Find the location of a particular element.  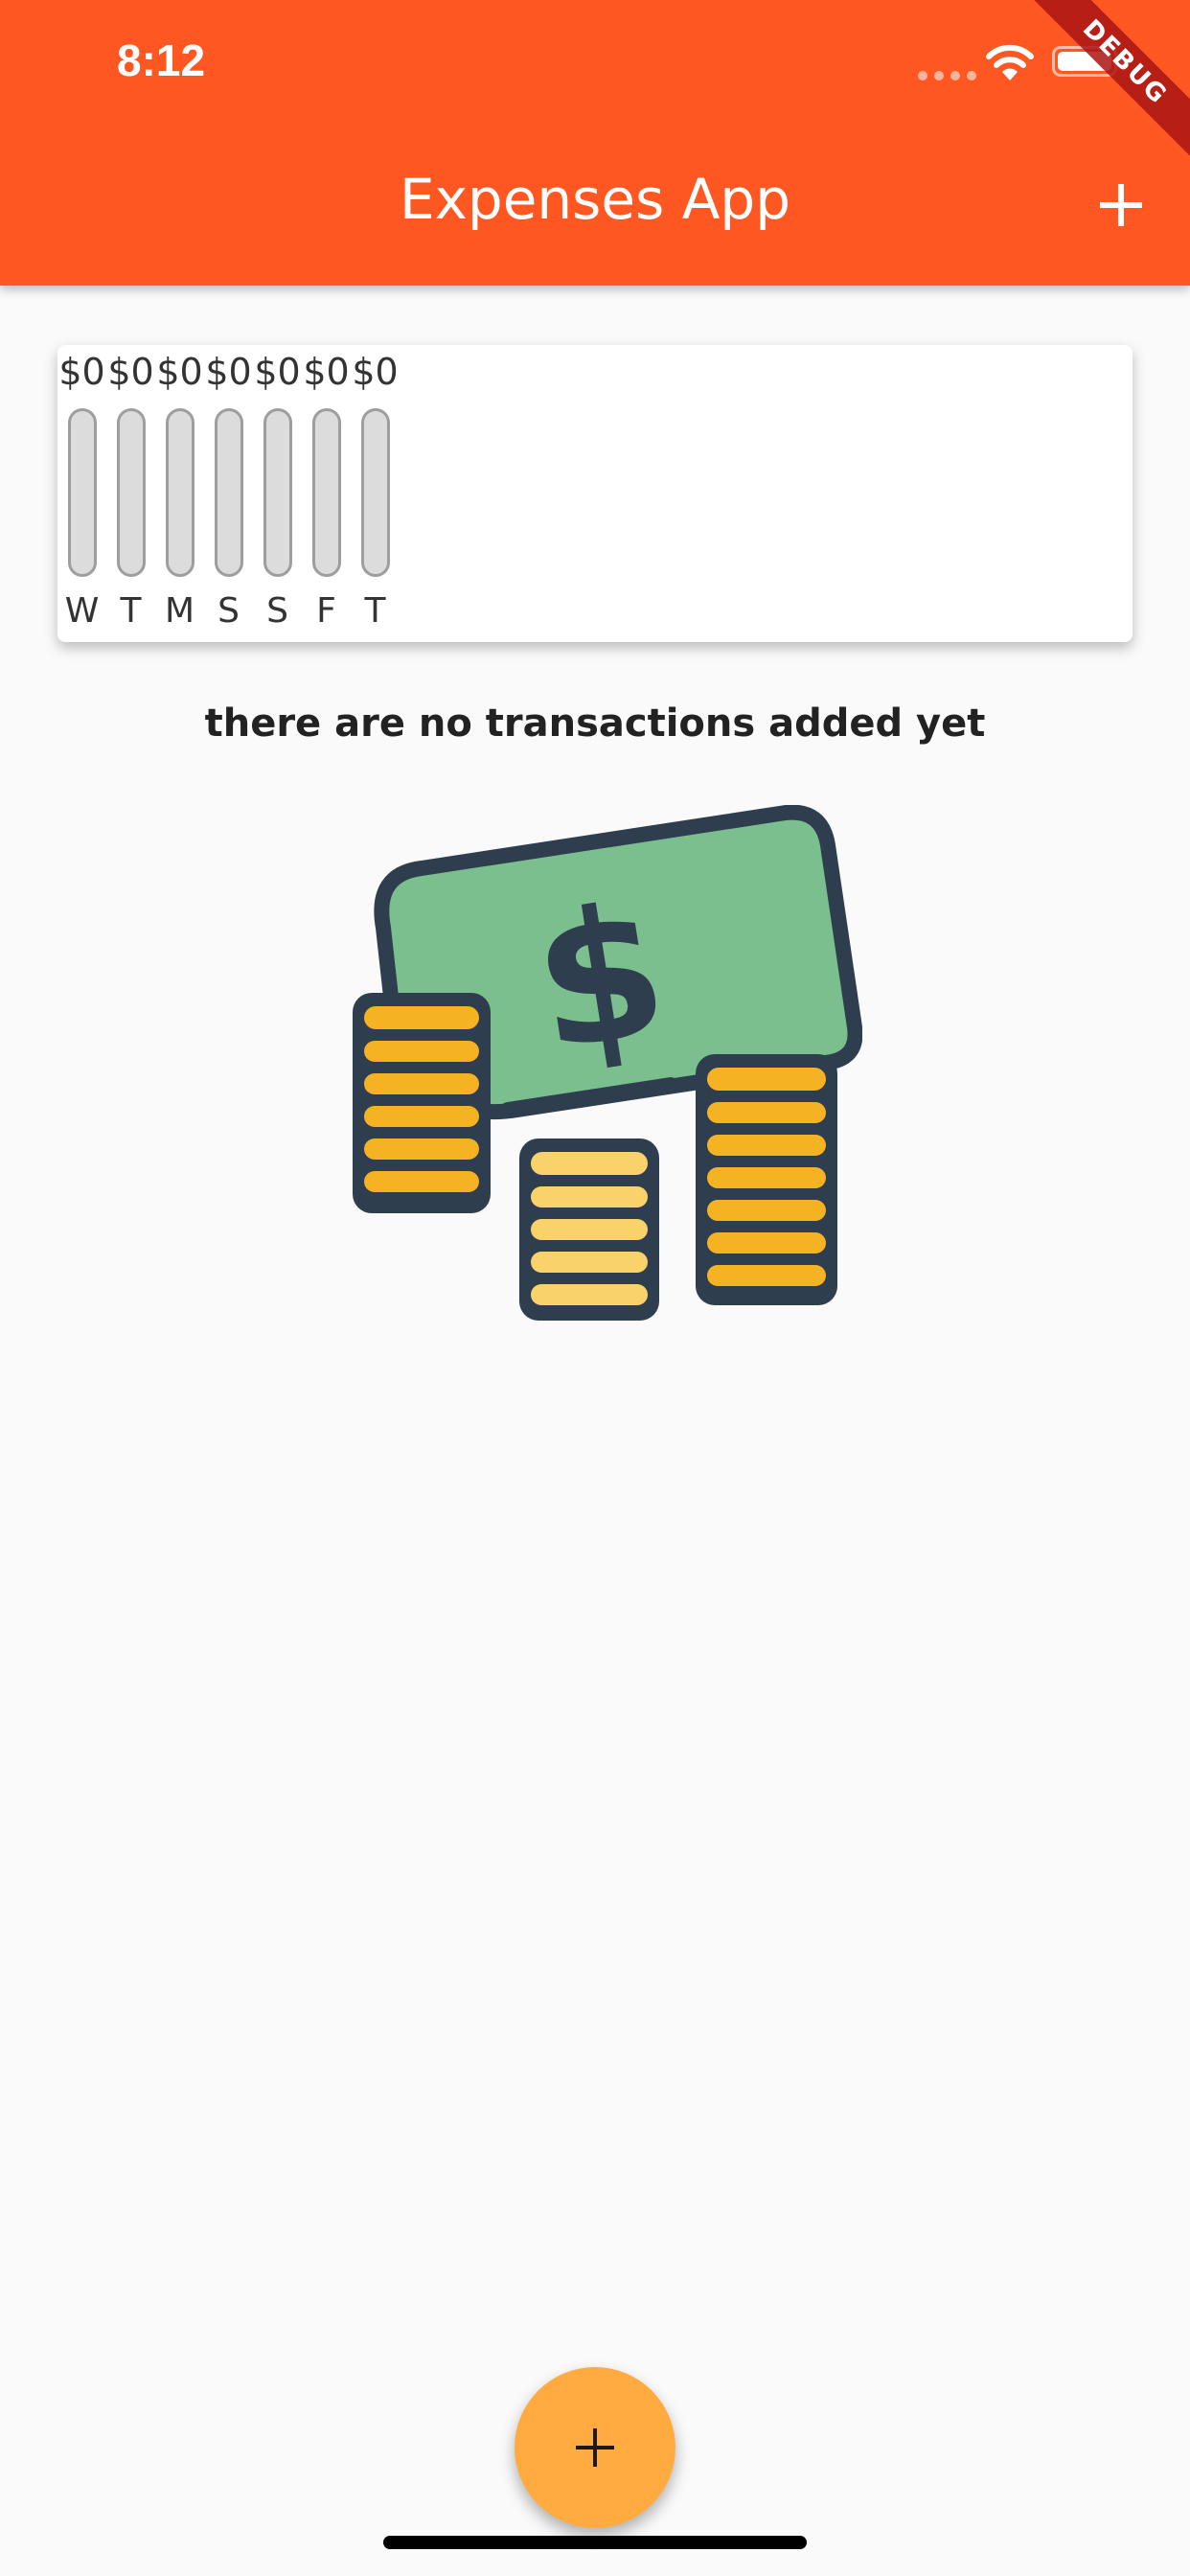

add-transaction-button is located at coordinates (1122, 205).